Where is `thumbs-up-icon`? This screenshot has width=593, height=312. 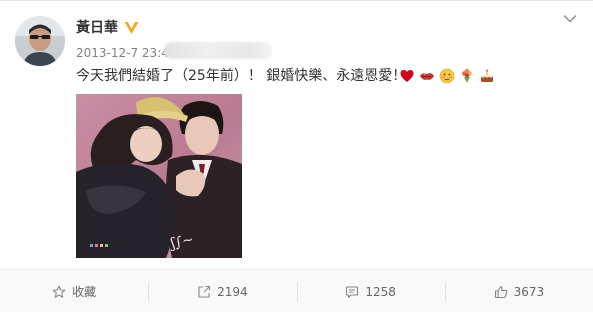 thumbs-up-icon is located at coordinates (500, 291).